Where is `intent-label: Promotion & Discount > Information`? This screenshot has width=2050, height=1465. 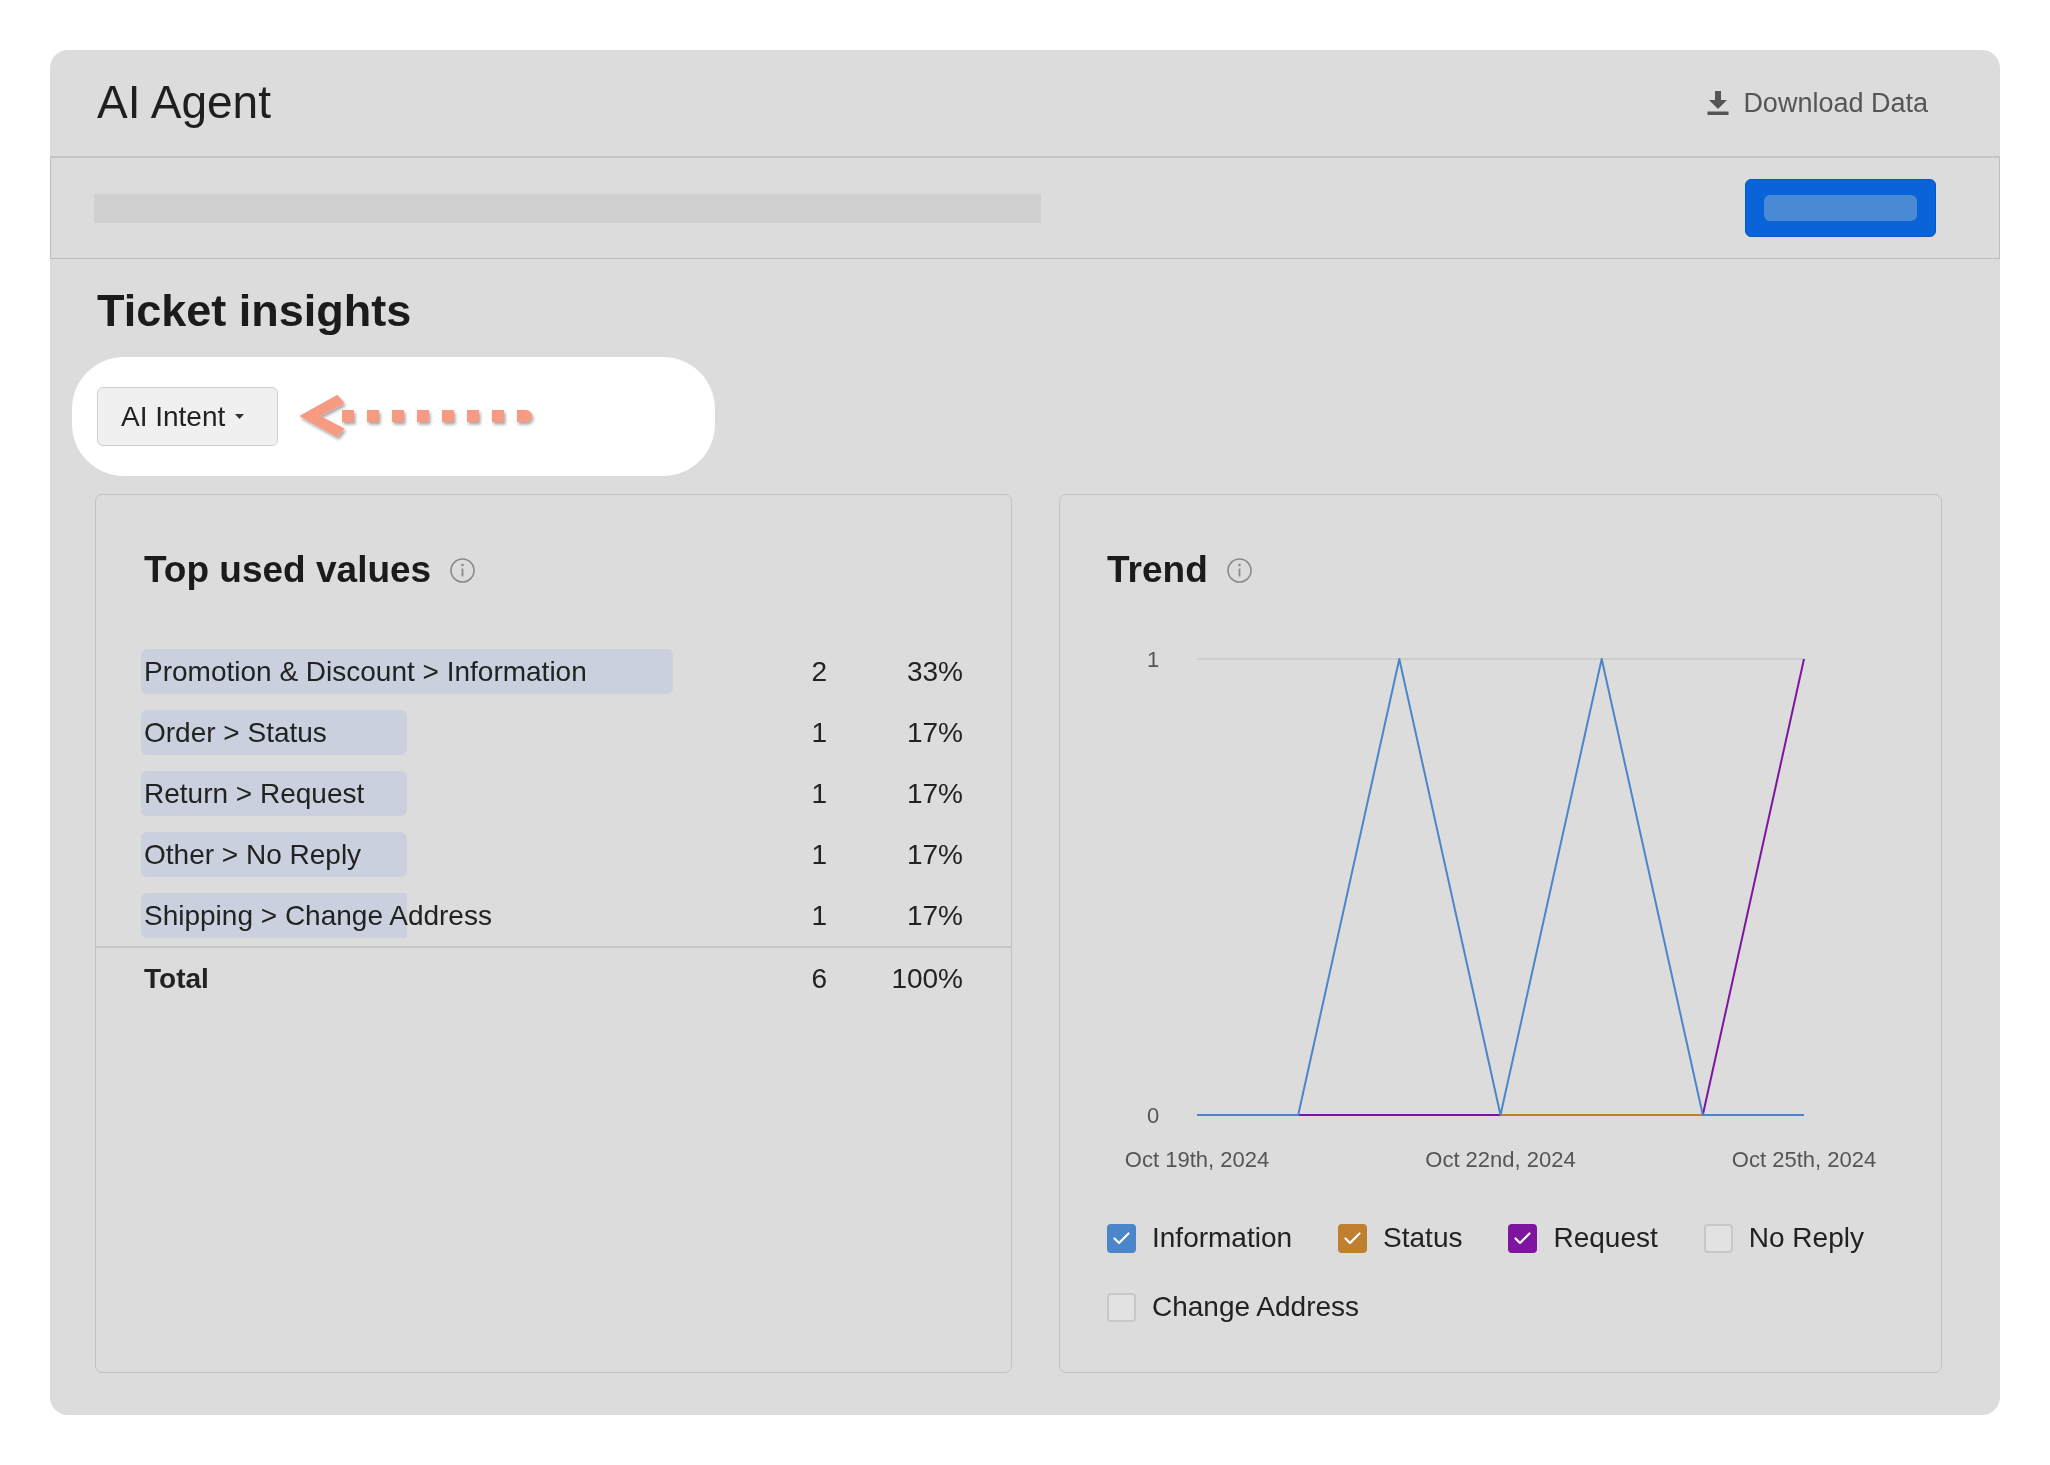
intent-label: Promotion & Discount > Information is located at coordinates (407, 671).